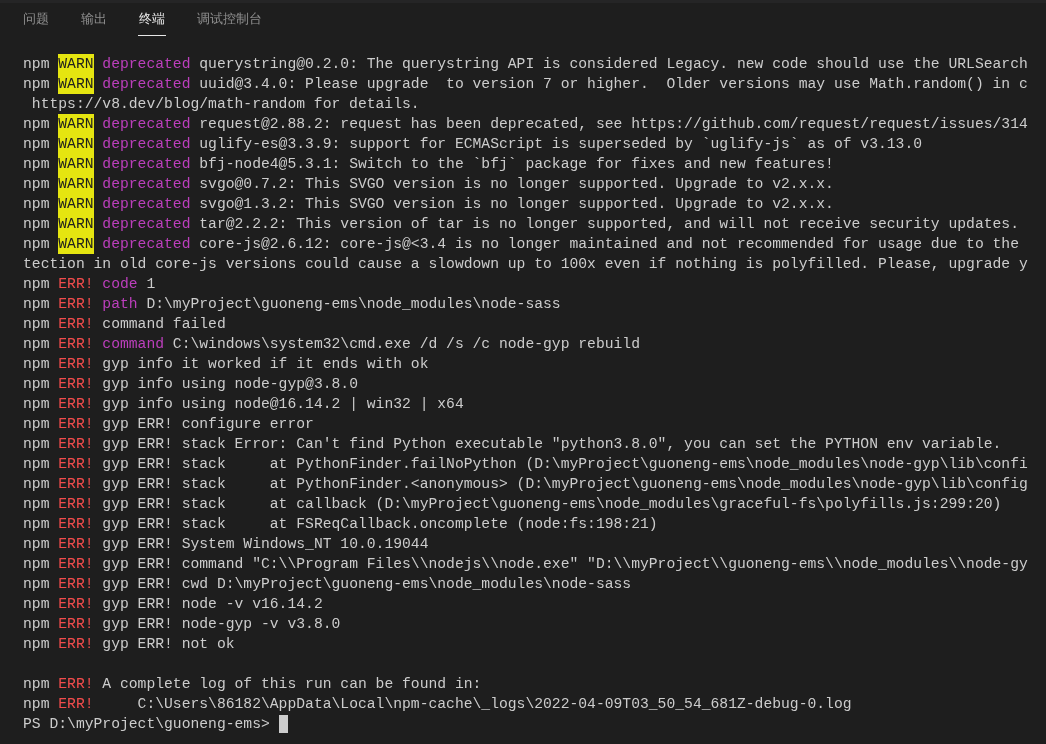 Image resolution: width=1046 pixels, height=744 pixels. Describe the element at coordinates (613, 64) in the screenshot. I see `log-text: querystring@0.2.0: The querystring API is considered Legacy. new code should use the URLSearch` at that location.